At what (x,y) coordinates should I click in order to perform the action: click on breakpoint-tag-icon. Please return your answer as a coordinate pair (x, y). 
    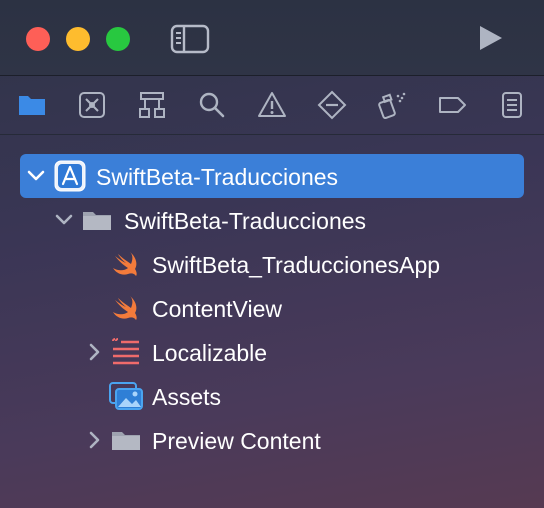
    Looking at the image, I should click on (452, 105).